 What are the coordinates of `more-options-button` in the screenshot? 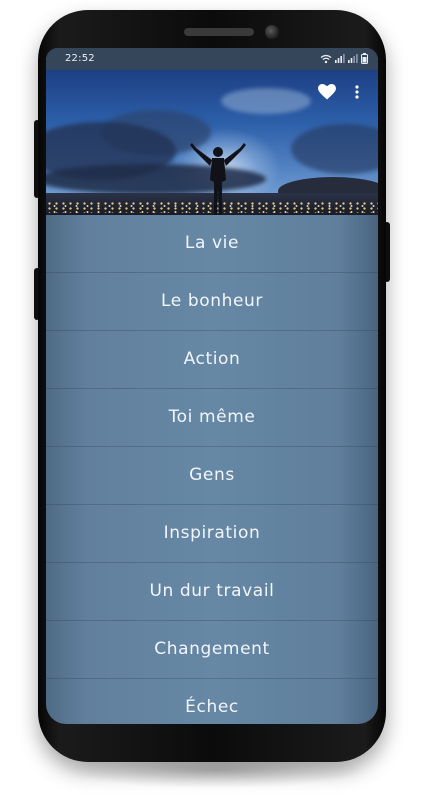 It's located at (357, 92).